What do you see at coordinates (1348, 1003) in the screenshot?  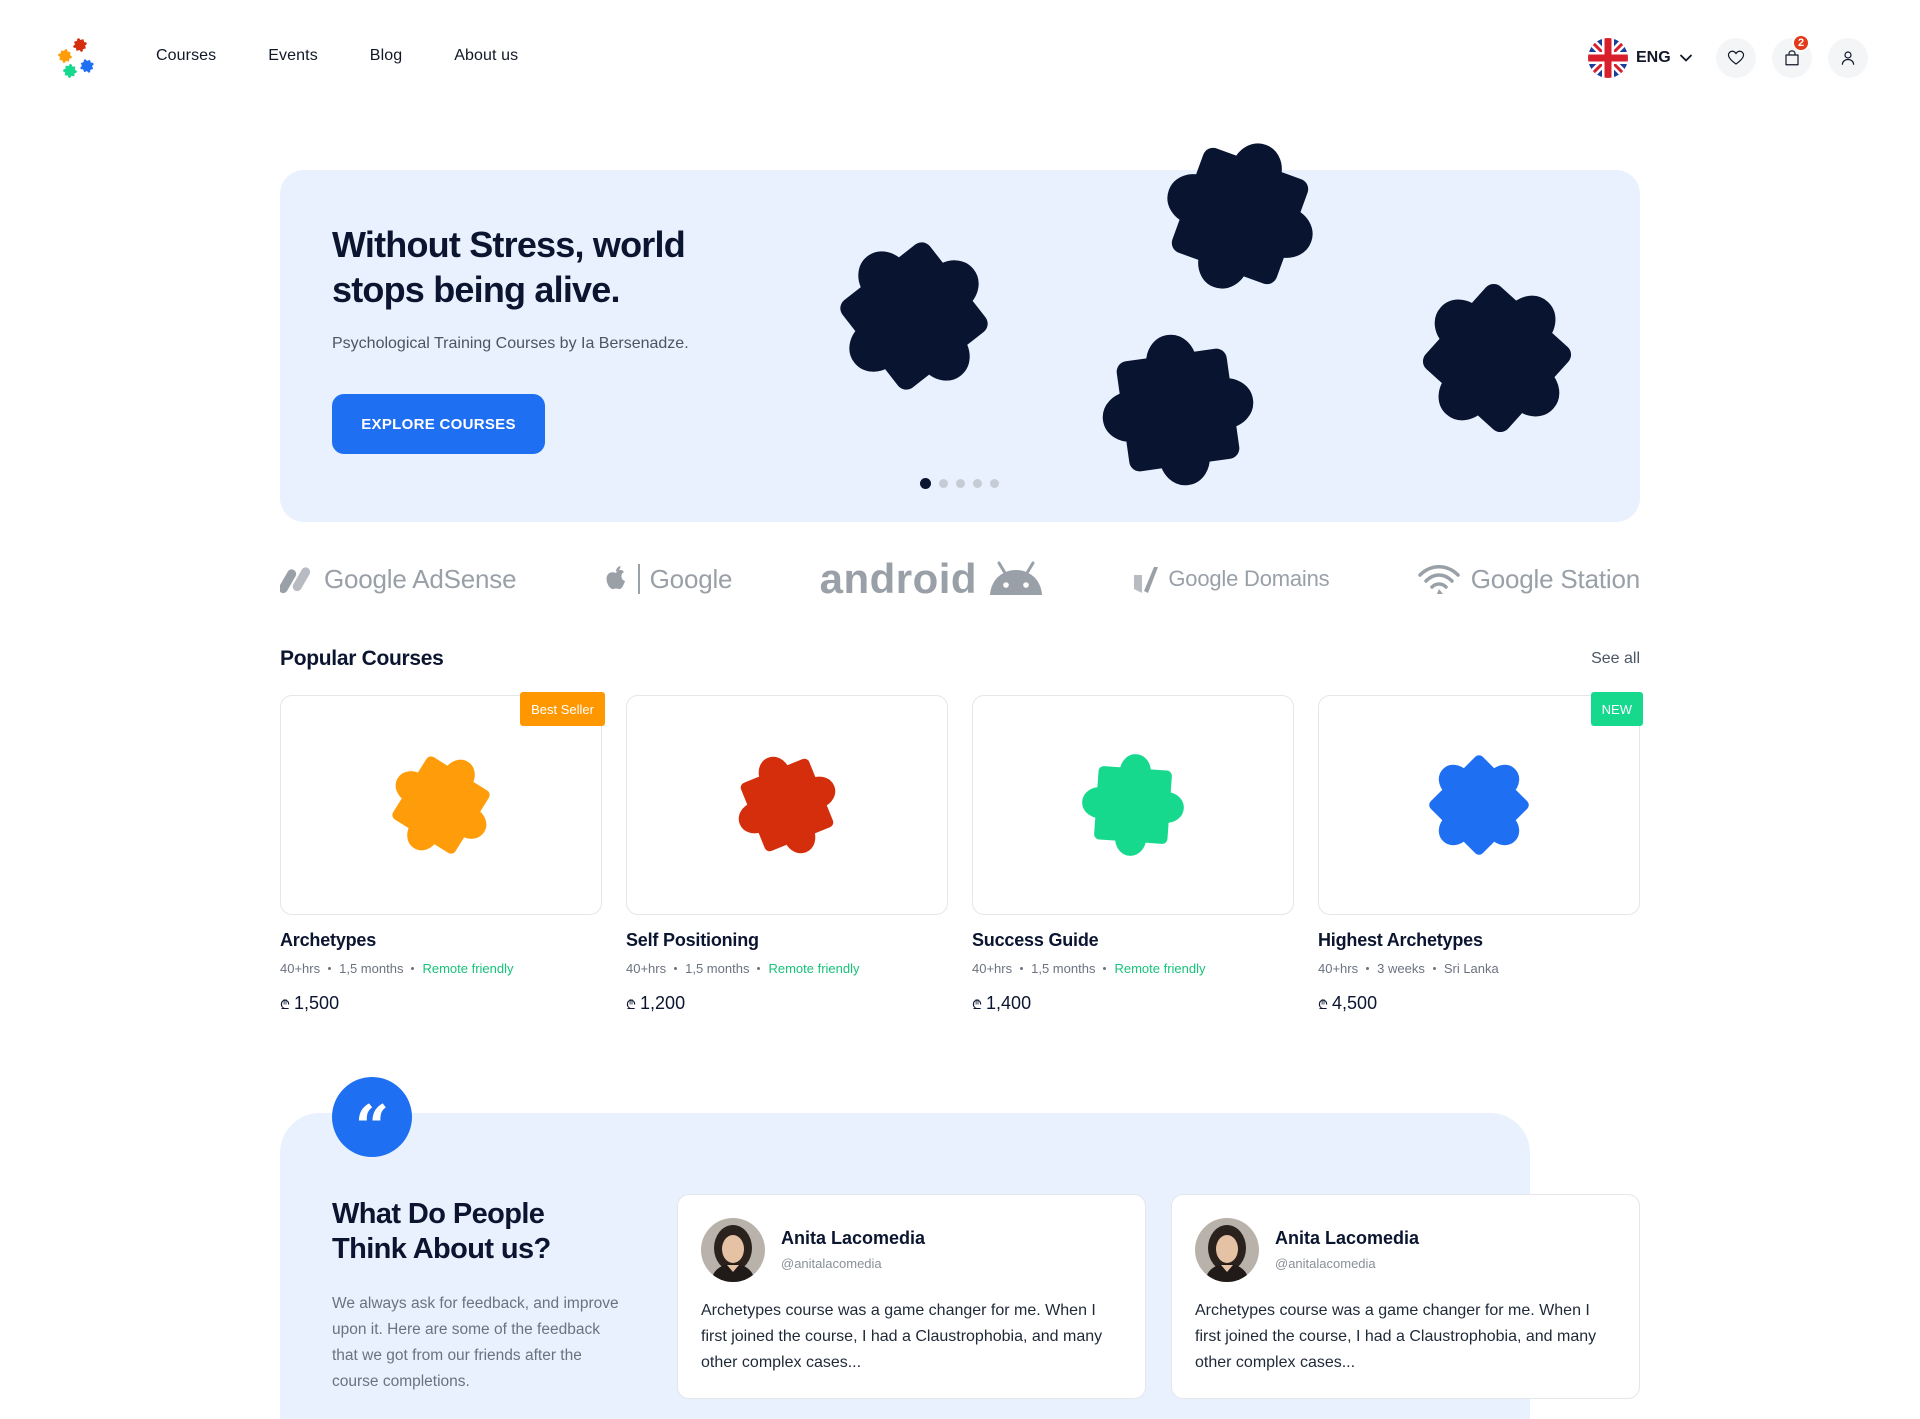 I see `course-price: ₾ 4,500` at bounding box center [1348, 1003].